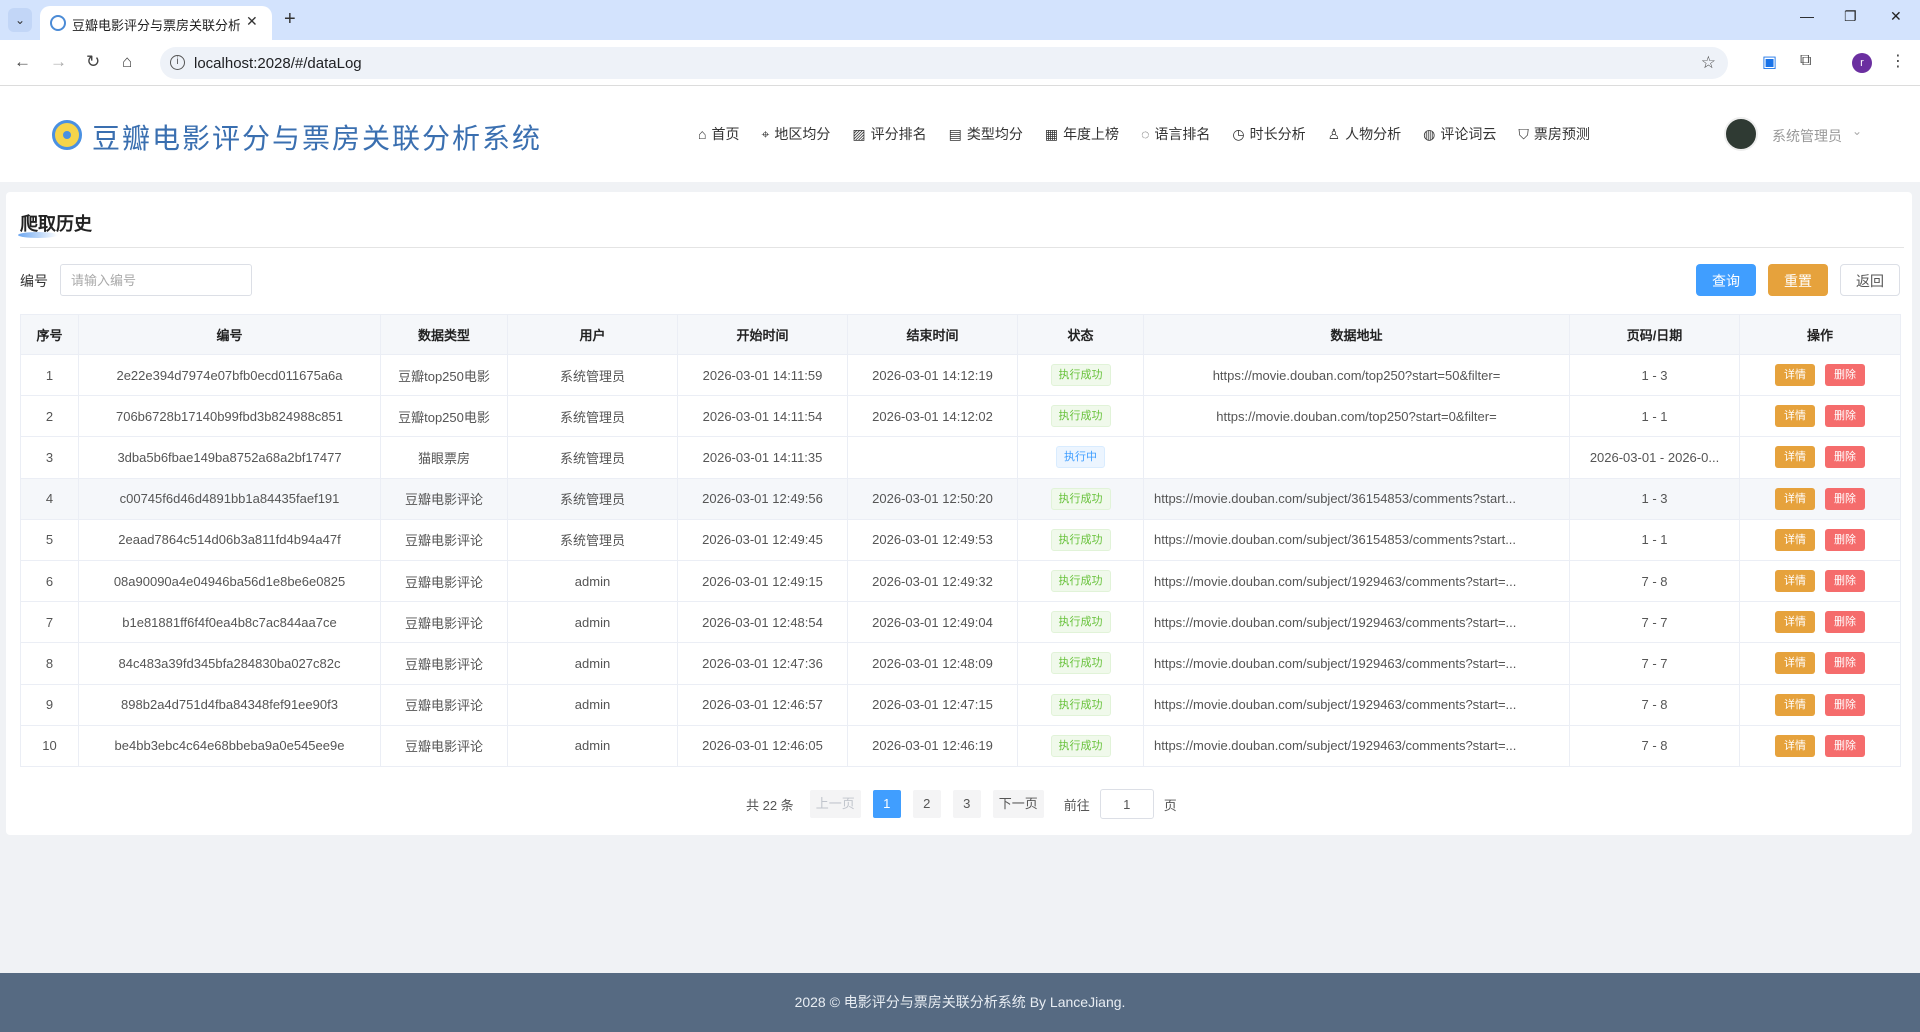 This screenshot has height=1032, width=1920. What do you see at coordinates (156, 280) in the screenshot?
I see `id-search-input` at bounding box center [156, 280].